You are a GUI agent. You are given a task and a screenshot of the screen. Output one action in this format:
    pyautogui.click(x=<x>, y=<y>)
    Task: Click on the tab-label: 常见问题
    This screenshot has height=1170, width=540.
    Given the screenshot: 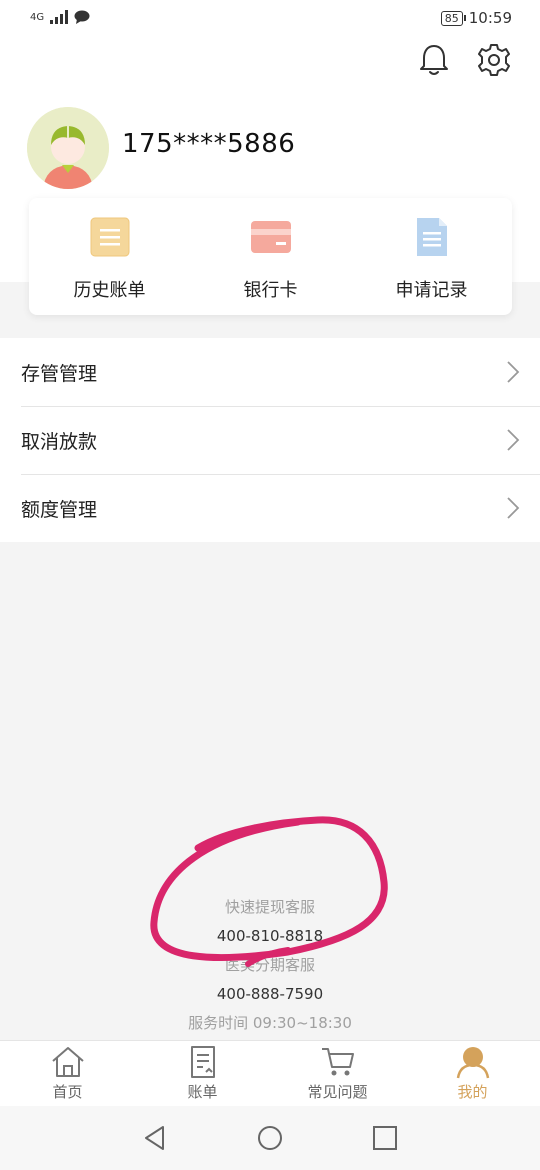 What is the action you would take?
    pyautogui.click(x=337, y=1092)
    